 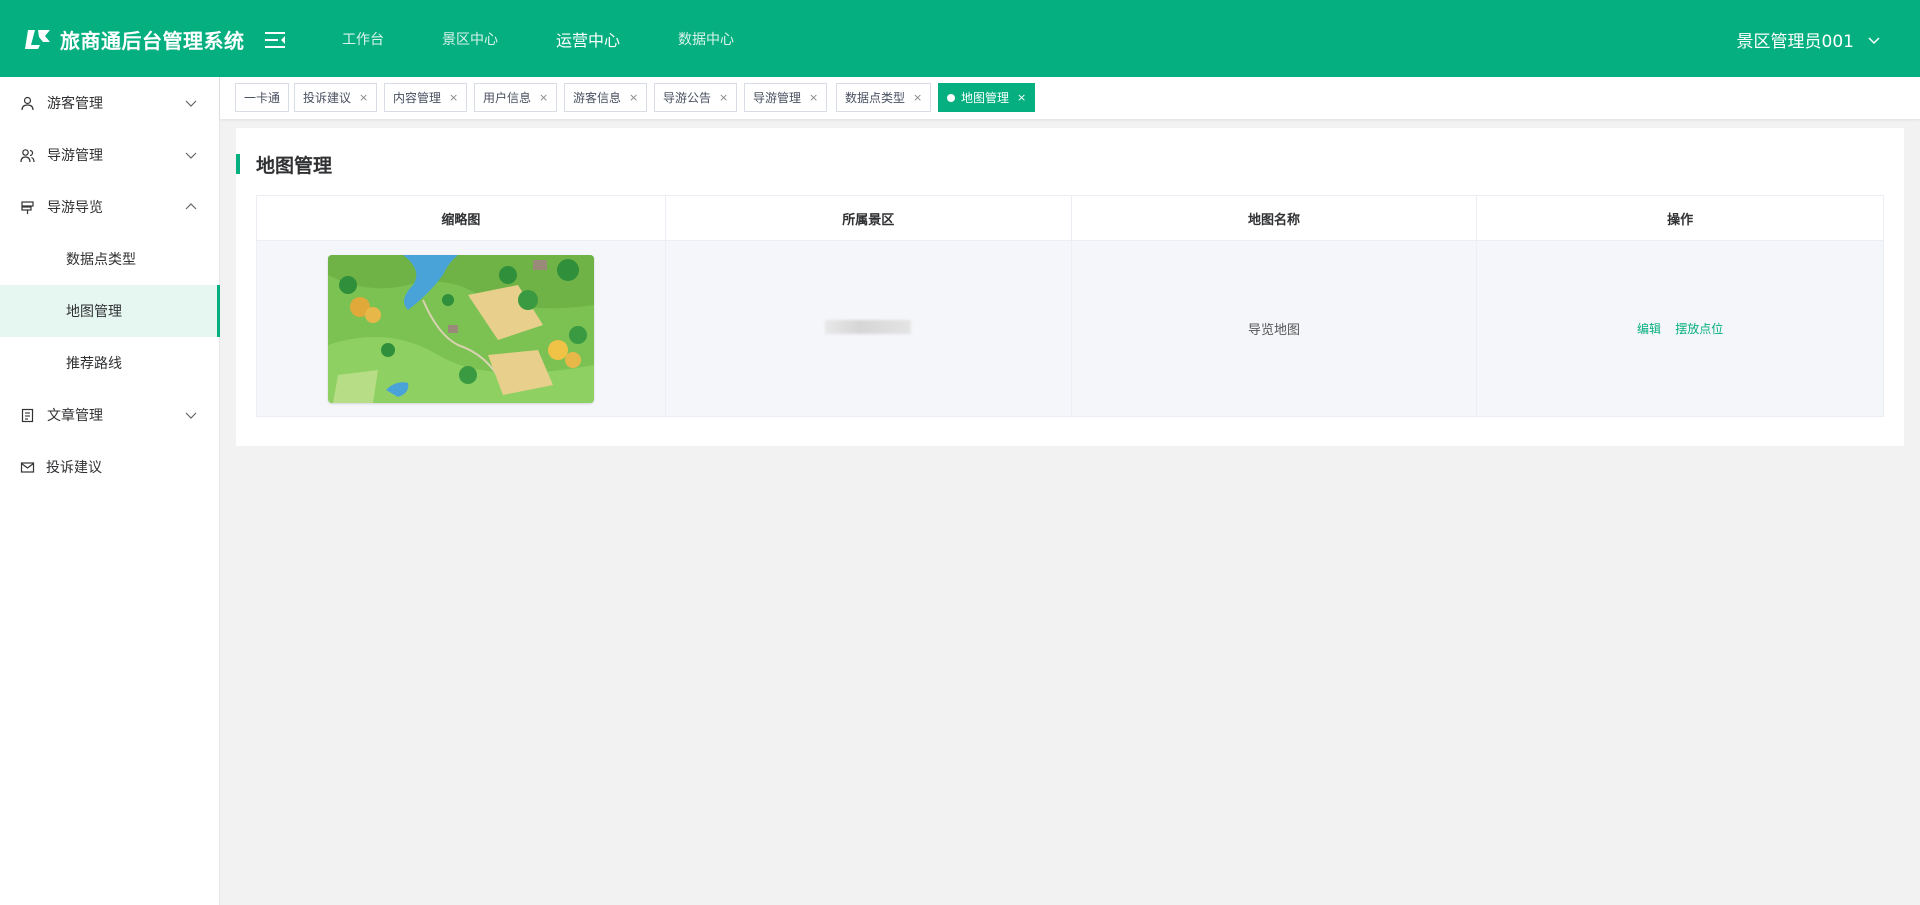 I want to click on column-header-actions: 操作, so click(x=1680, y=218).